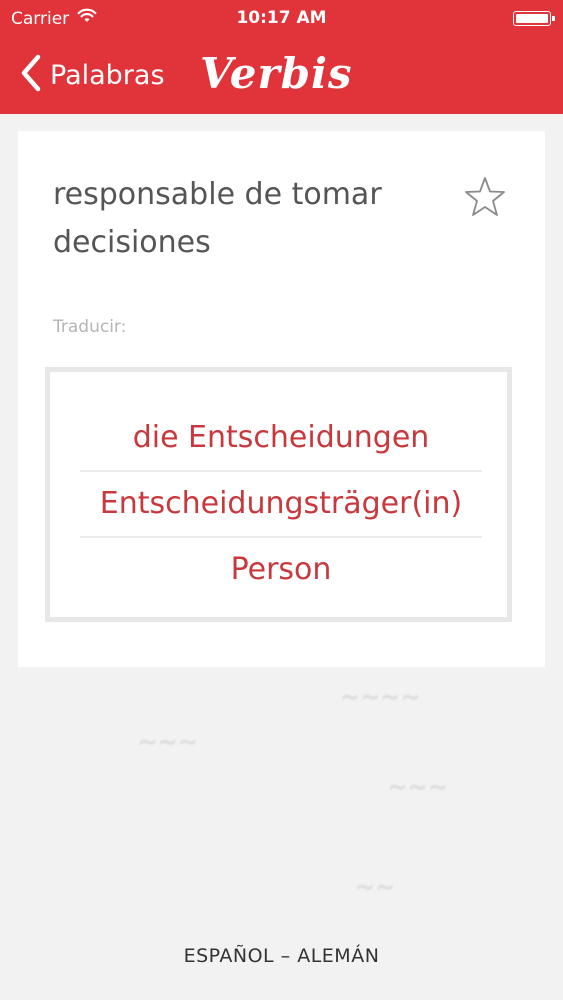 The height and width of the screenshot is (1000, 563). I want to click on header-bar: Carrier 10:17 AM Palabras Verbis, so click(281, 57).